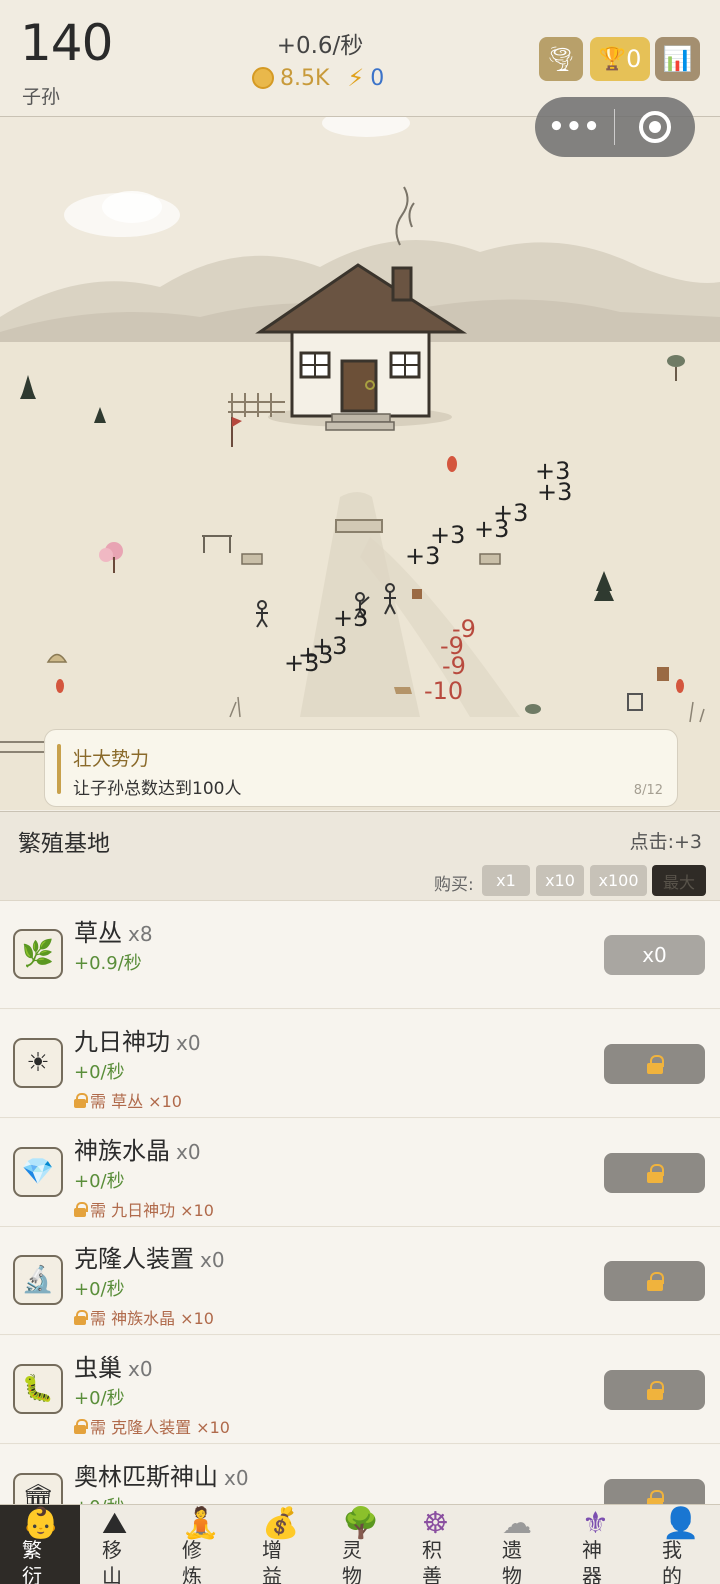 This screenshot has height=1584, width=720. Describe the element at coordinates (454, 885) in the screenshot. I see `buy-label: 购买:` at that location.